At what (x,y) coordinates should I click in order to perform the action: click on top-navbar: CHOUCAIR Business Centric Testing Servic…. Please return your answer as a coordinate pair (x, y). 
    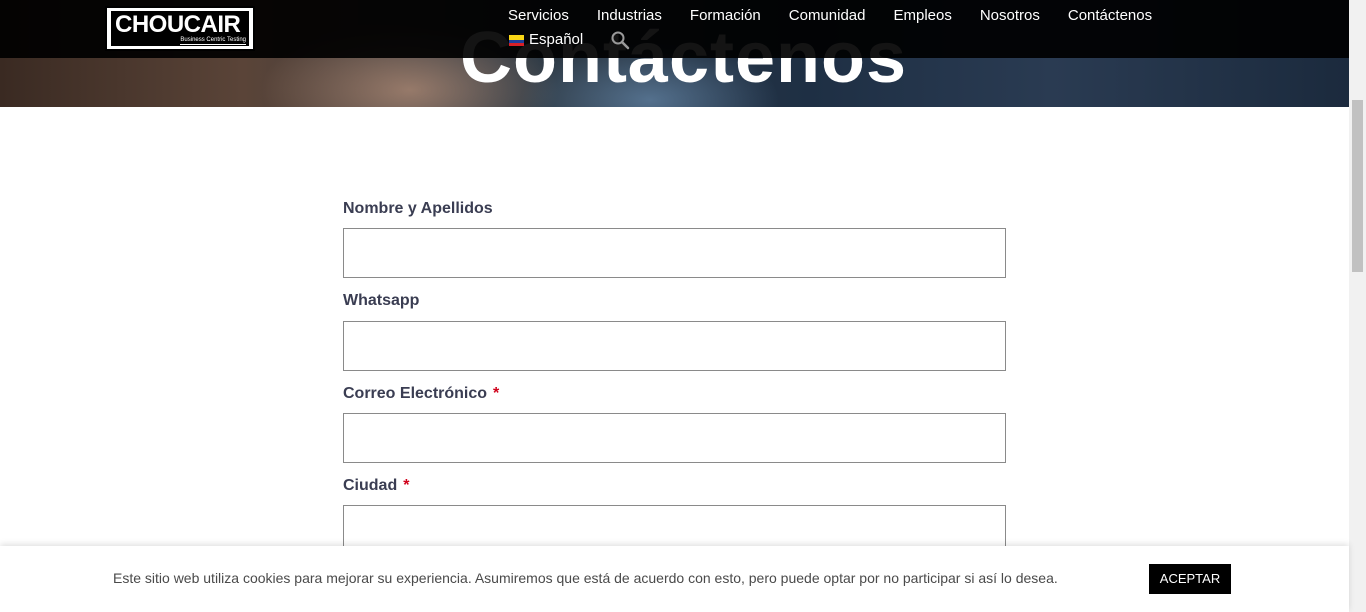
    Looking at the image, I should click on (674, 29).